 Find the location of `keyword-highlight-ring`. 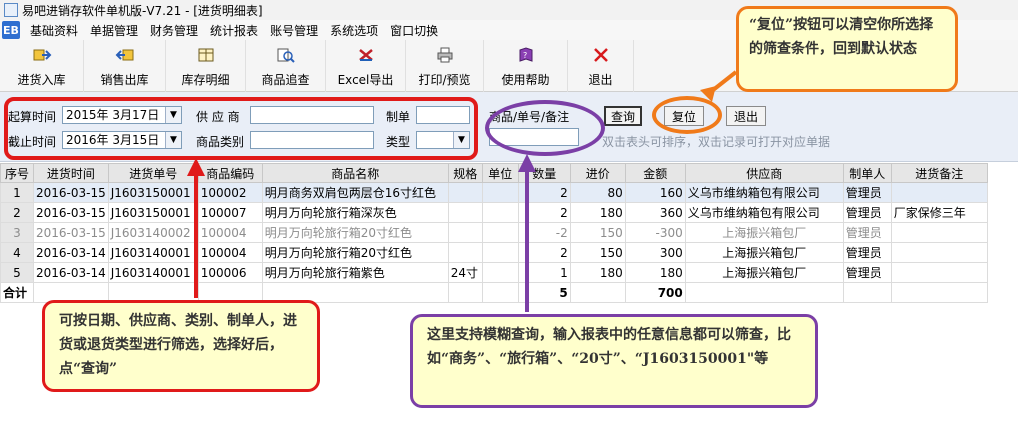

keyword-highlight-ring is located at coordinates (545, 128).